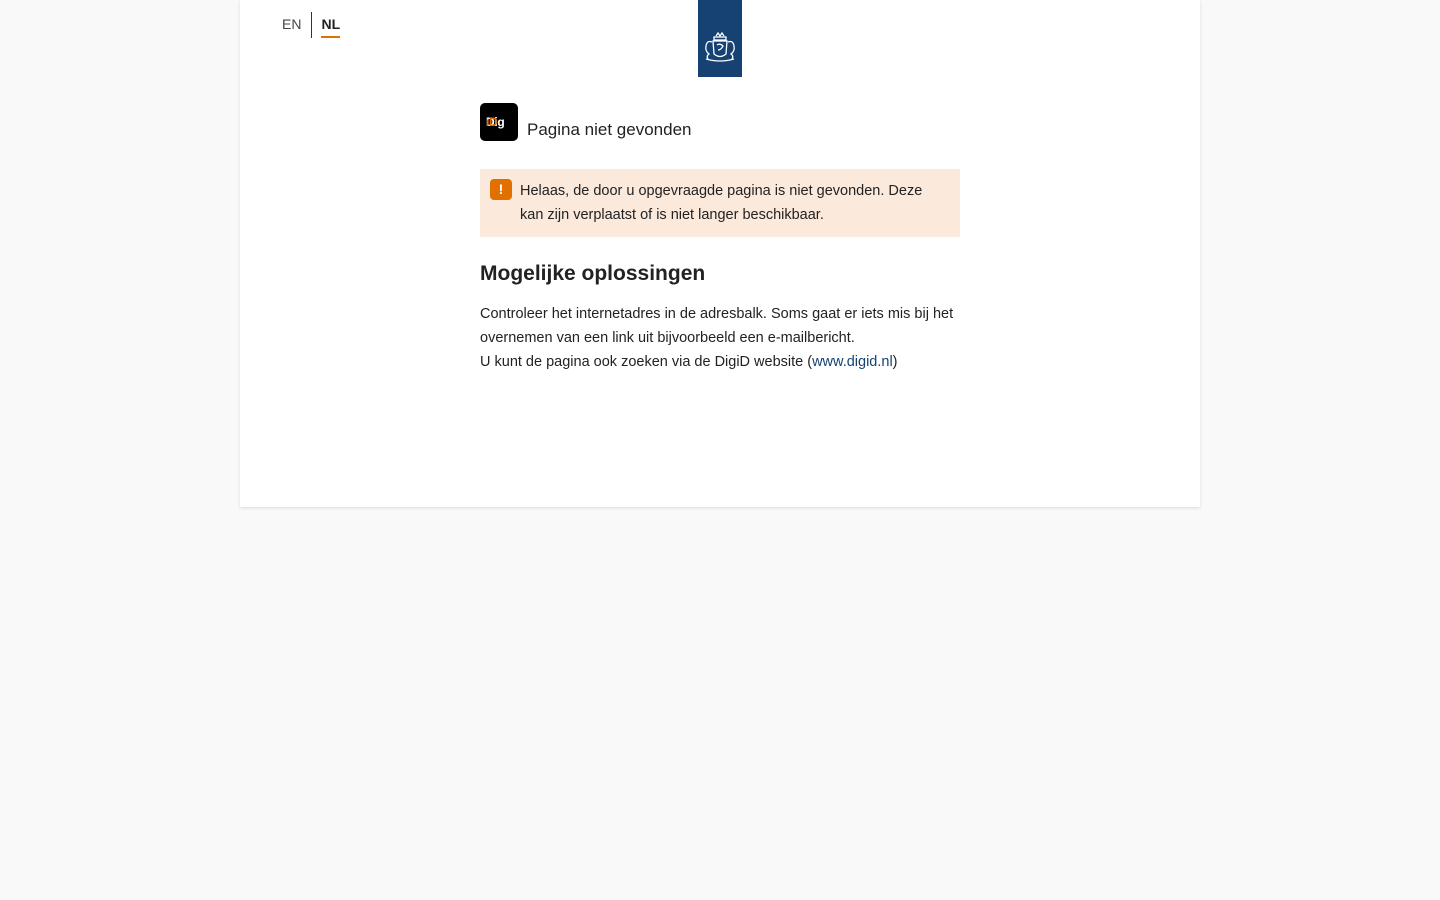  What do you see at coordinates (593, 273) in the screenshot?
I see `solutions-heading: Mogelijke oplossingen` at bounding box center [593, 273].